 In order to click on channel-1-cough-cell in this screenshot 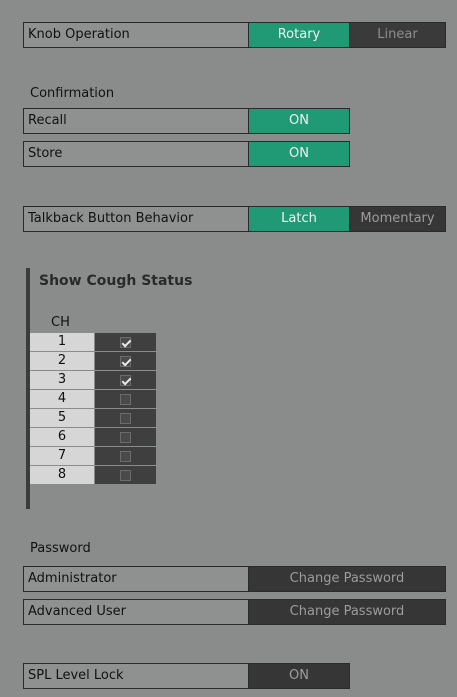, I will do `click(125, 342)`.